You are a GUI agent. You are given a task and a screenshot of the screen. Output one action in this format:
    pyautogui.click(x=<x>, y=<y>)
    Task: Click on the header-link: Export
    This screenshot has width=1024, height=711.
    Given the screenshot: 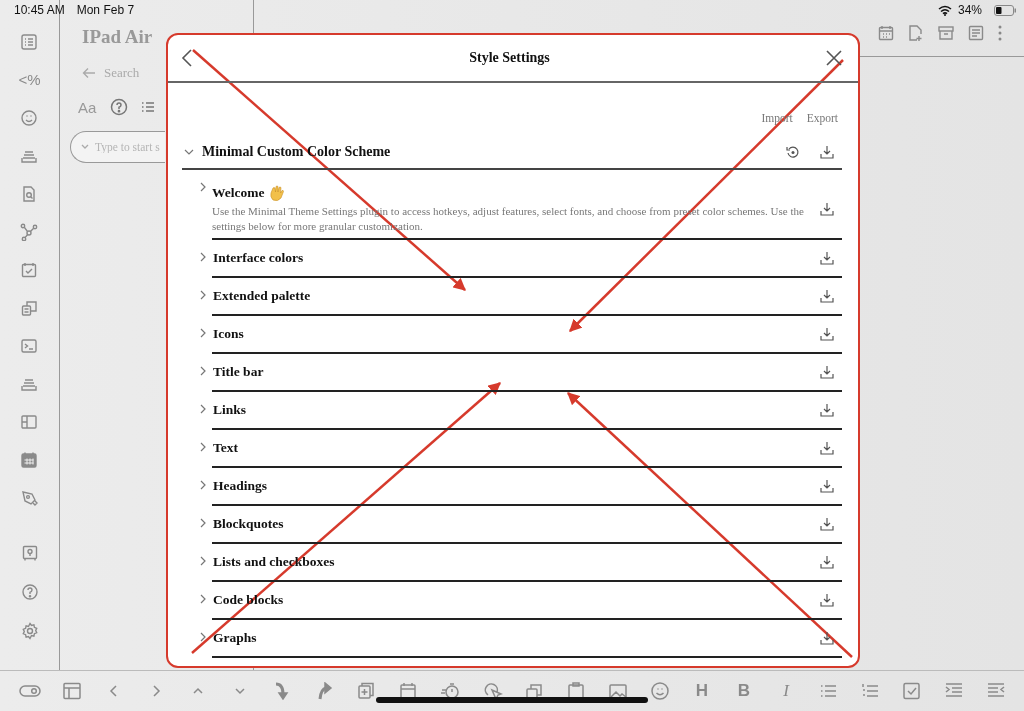 What is the action you would take?
    pyautogui.click(x=822, y=118)
    